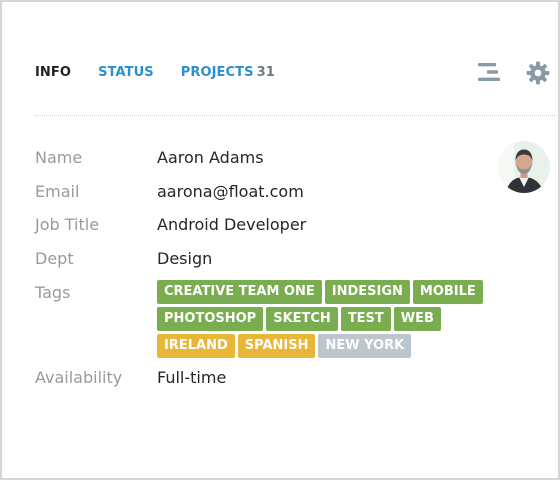 The image size is (560, 480). I want to click on tag-badge: TEST, so click(365, 319).